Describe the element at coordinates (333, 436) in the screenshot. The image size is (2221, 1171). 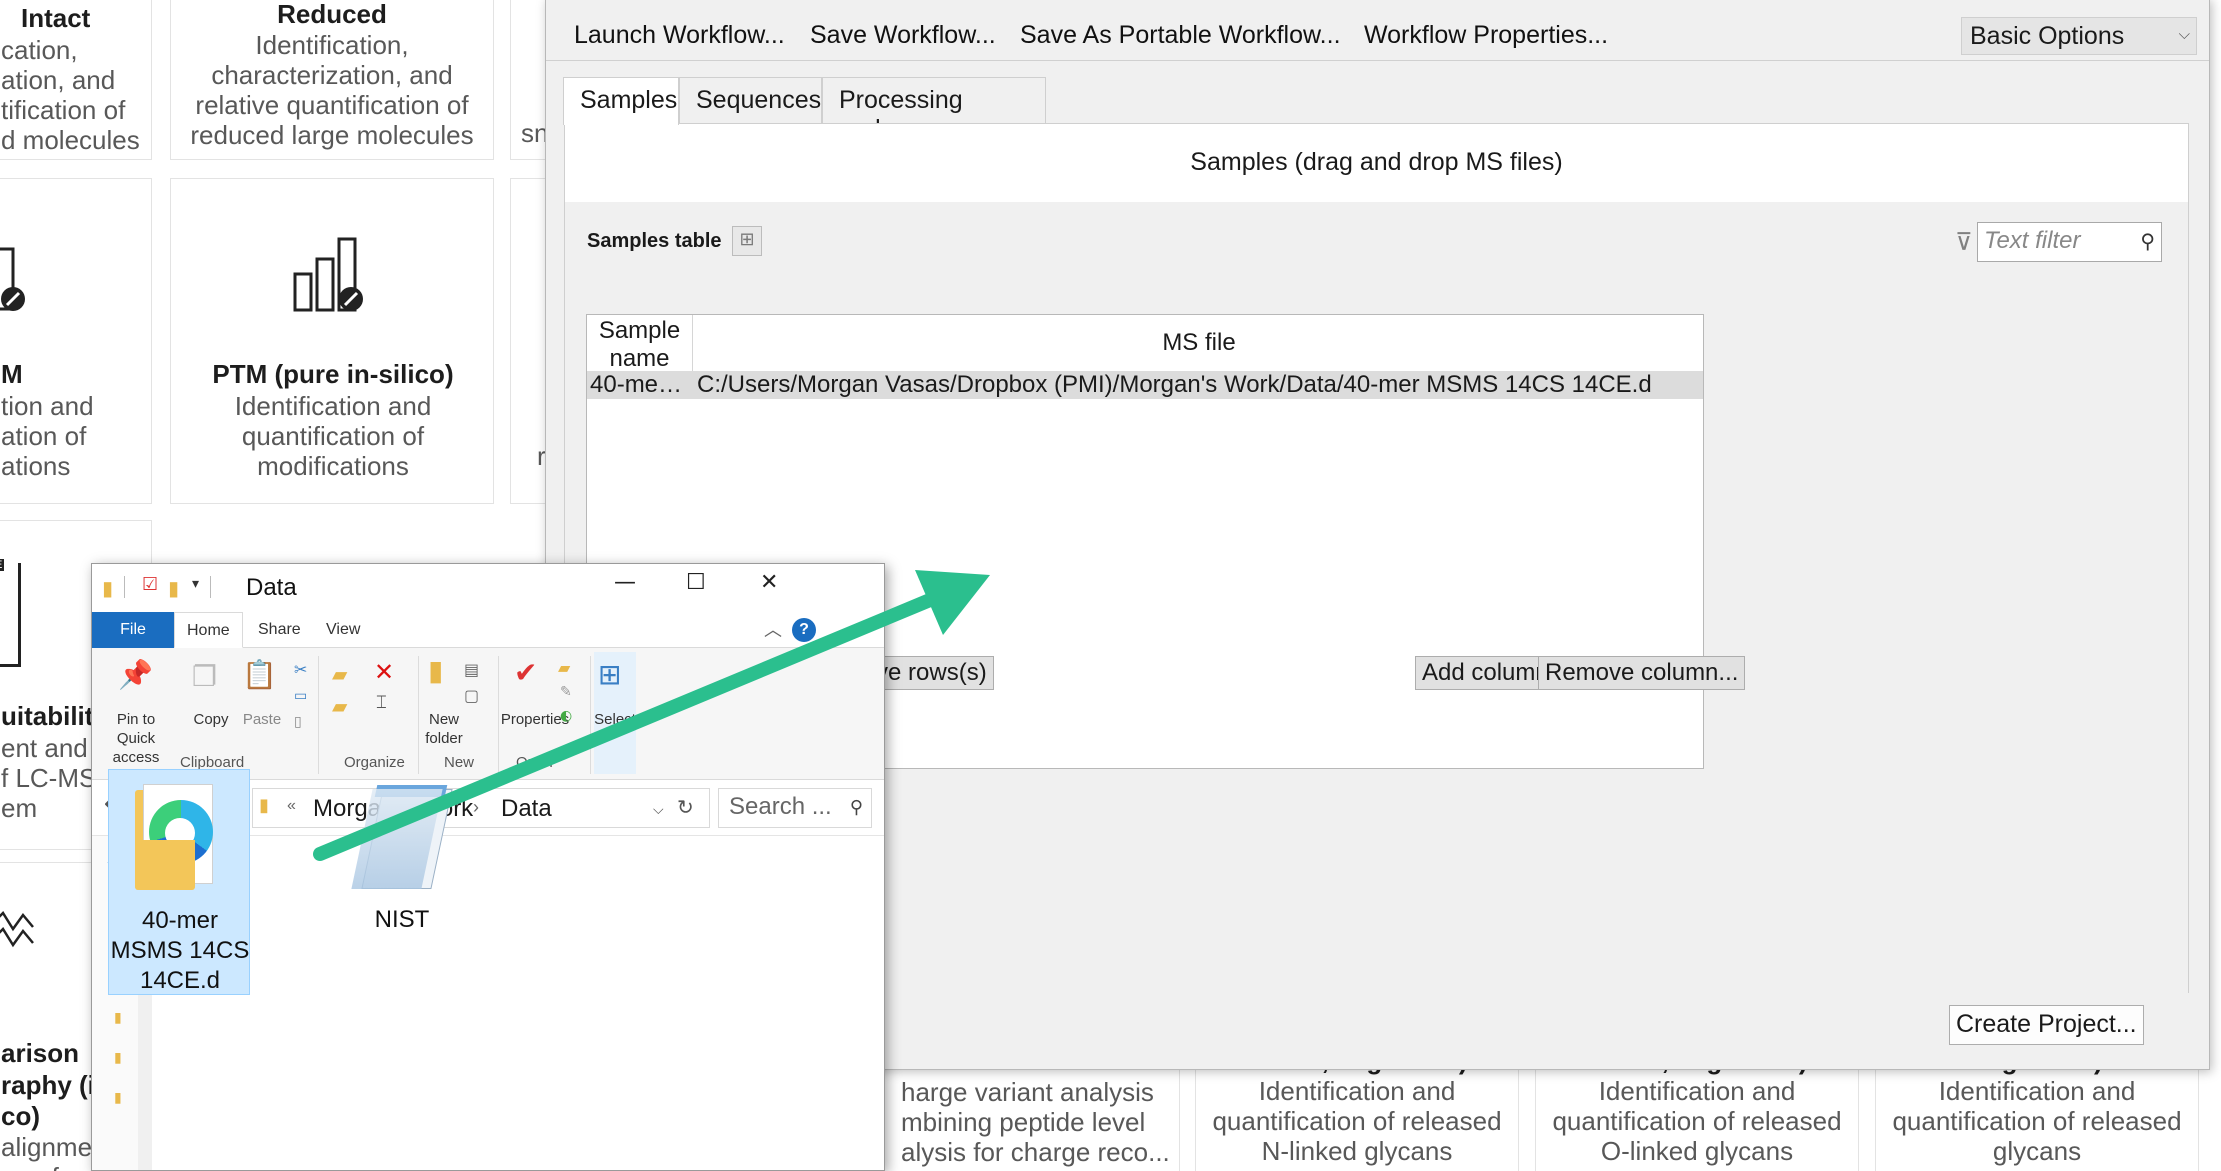
I see `card-desc-line: quantification of` at that location.